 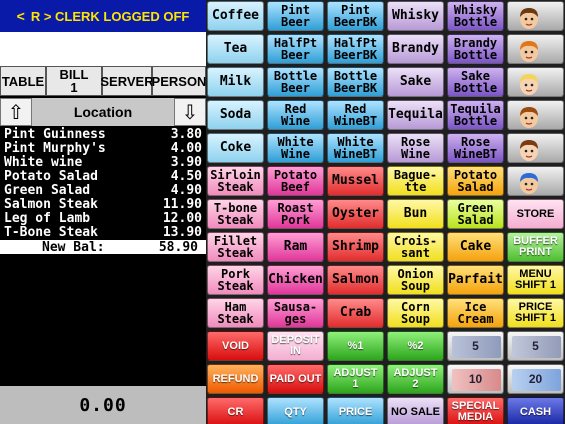 I want to click on person-button: PERSON, so click(x=179, y=81).